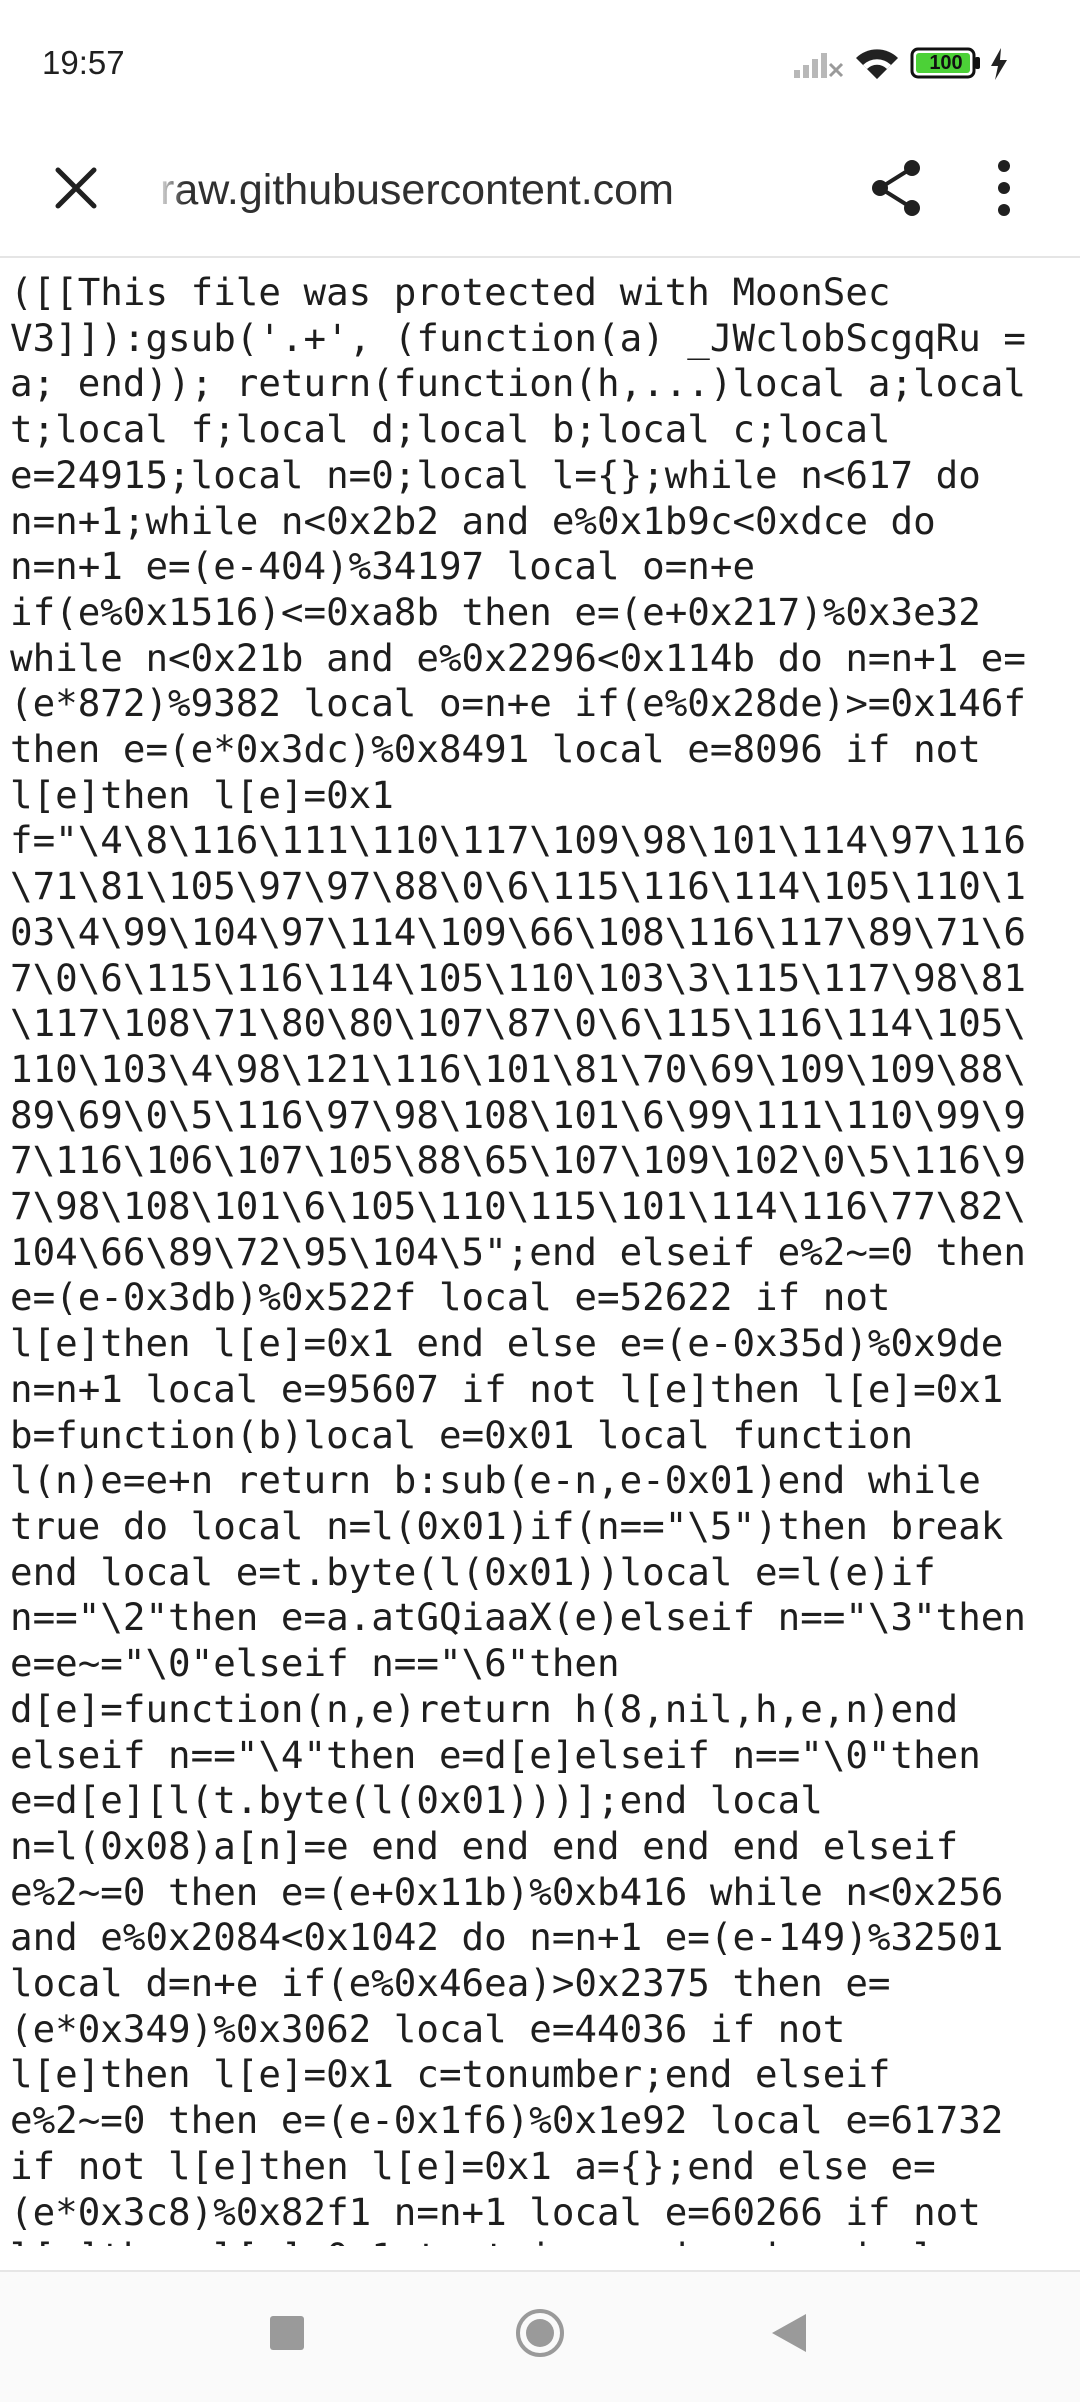 This screenshot has width=1080, height=2402. What do you see at coordinates (416, 1800) in the screenshot?
I see `code-line: e=d[e][l(t.byte(l(0x01)))];end local` at bounding box center [416, 1800].